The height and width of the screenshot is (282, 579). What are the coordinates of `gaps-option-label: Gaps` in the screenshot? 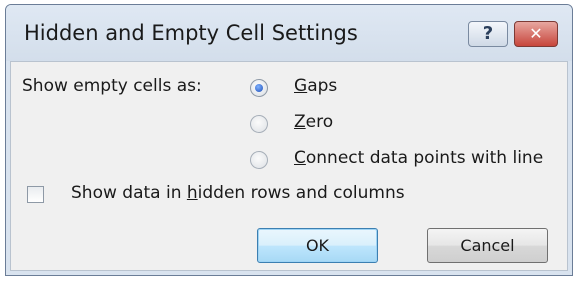 It's located at (315, 86).